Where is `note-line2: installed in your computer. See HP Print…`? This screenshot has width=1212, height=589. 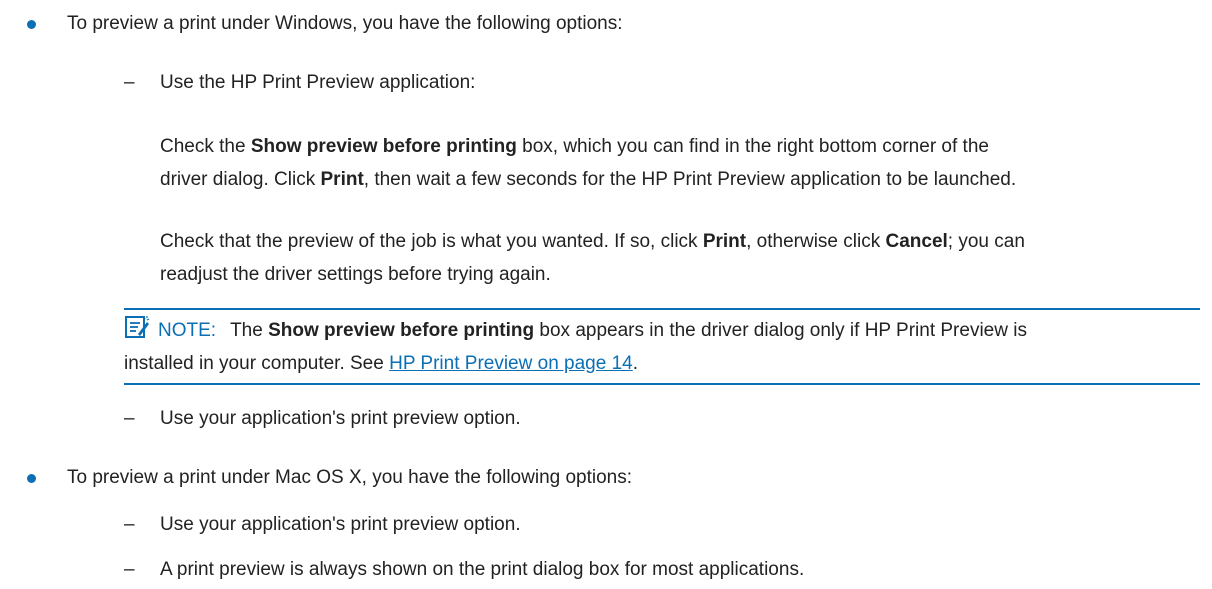
note-line2: installed in your computer. See HP Print… is located at coordinates (381, 363).